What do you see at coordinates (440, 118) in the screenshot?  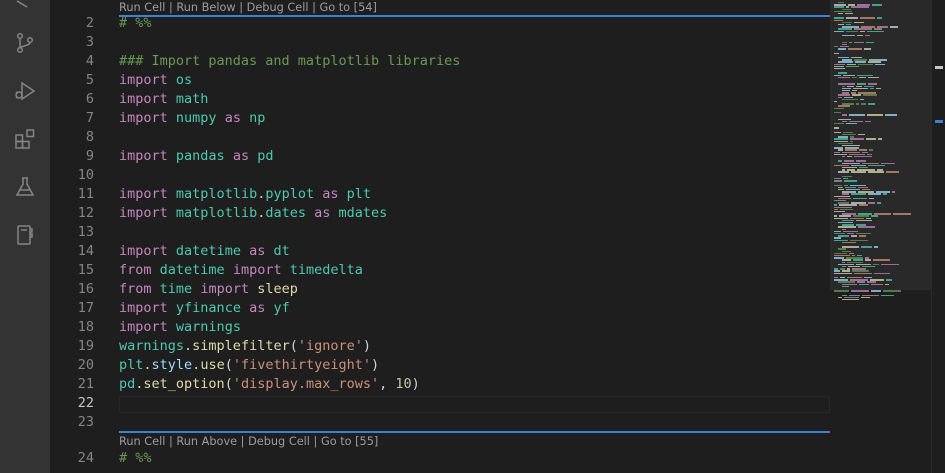 I see `code-line: 7 import numpy as np` at bounding box center [440, 118].